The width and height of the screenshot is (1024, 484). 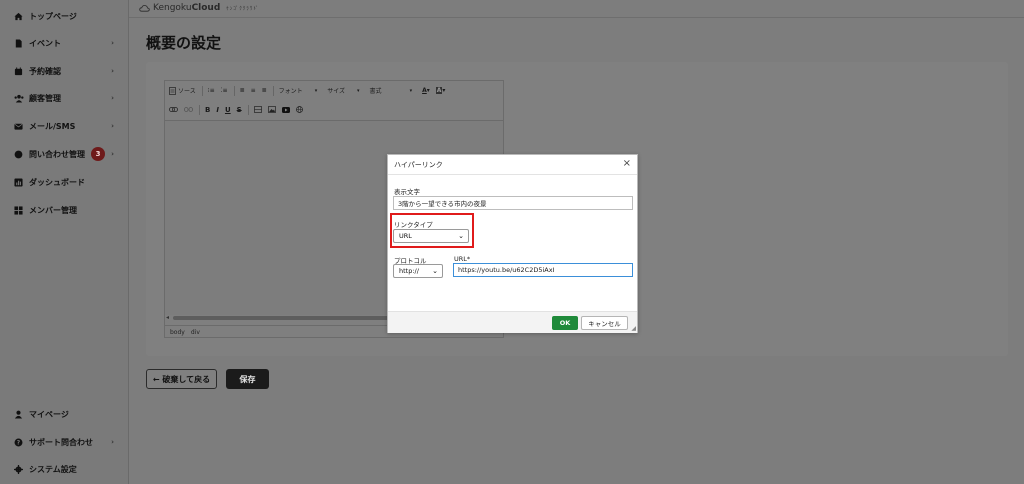 I want to click on text-color-icon: A ▾, so click(x=426, y=90).